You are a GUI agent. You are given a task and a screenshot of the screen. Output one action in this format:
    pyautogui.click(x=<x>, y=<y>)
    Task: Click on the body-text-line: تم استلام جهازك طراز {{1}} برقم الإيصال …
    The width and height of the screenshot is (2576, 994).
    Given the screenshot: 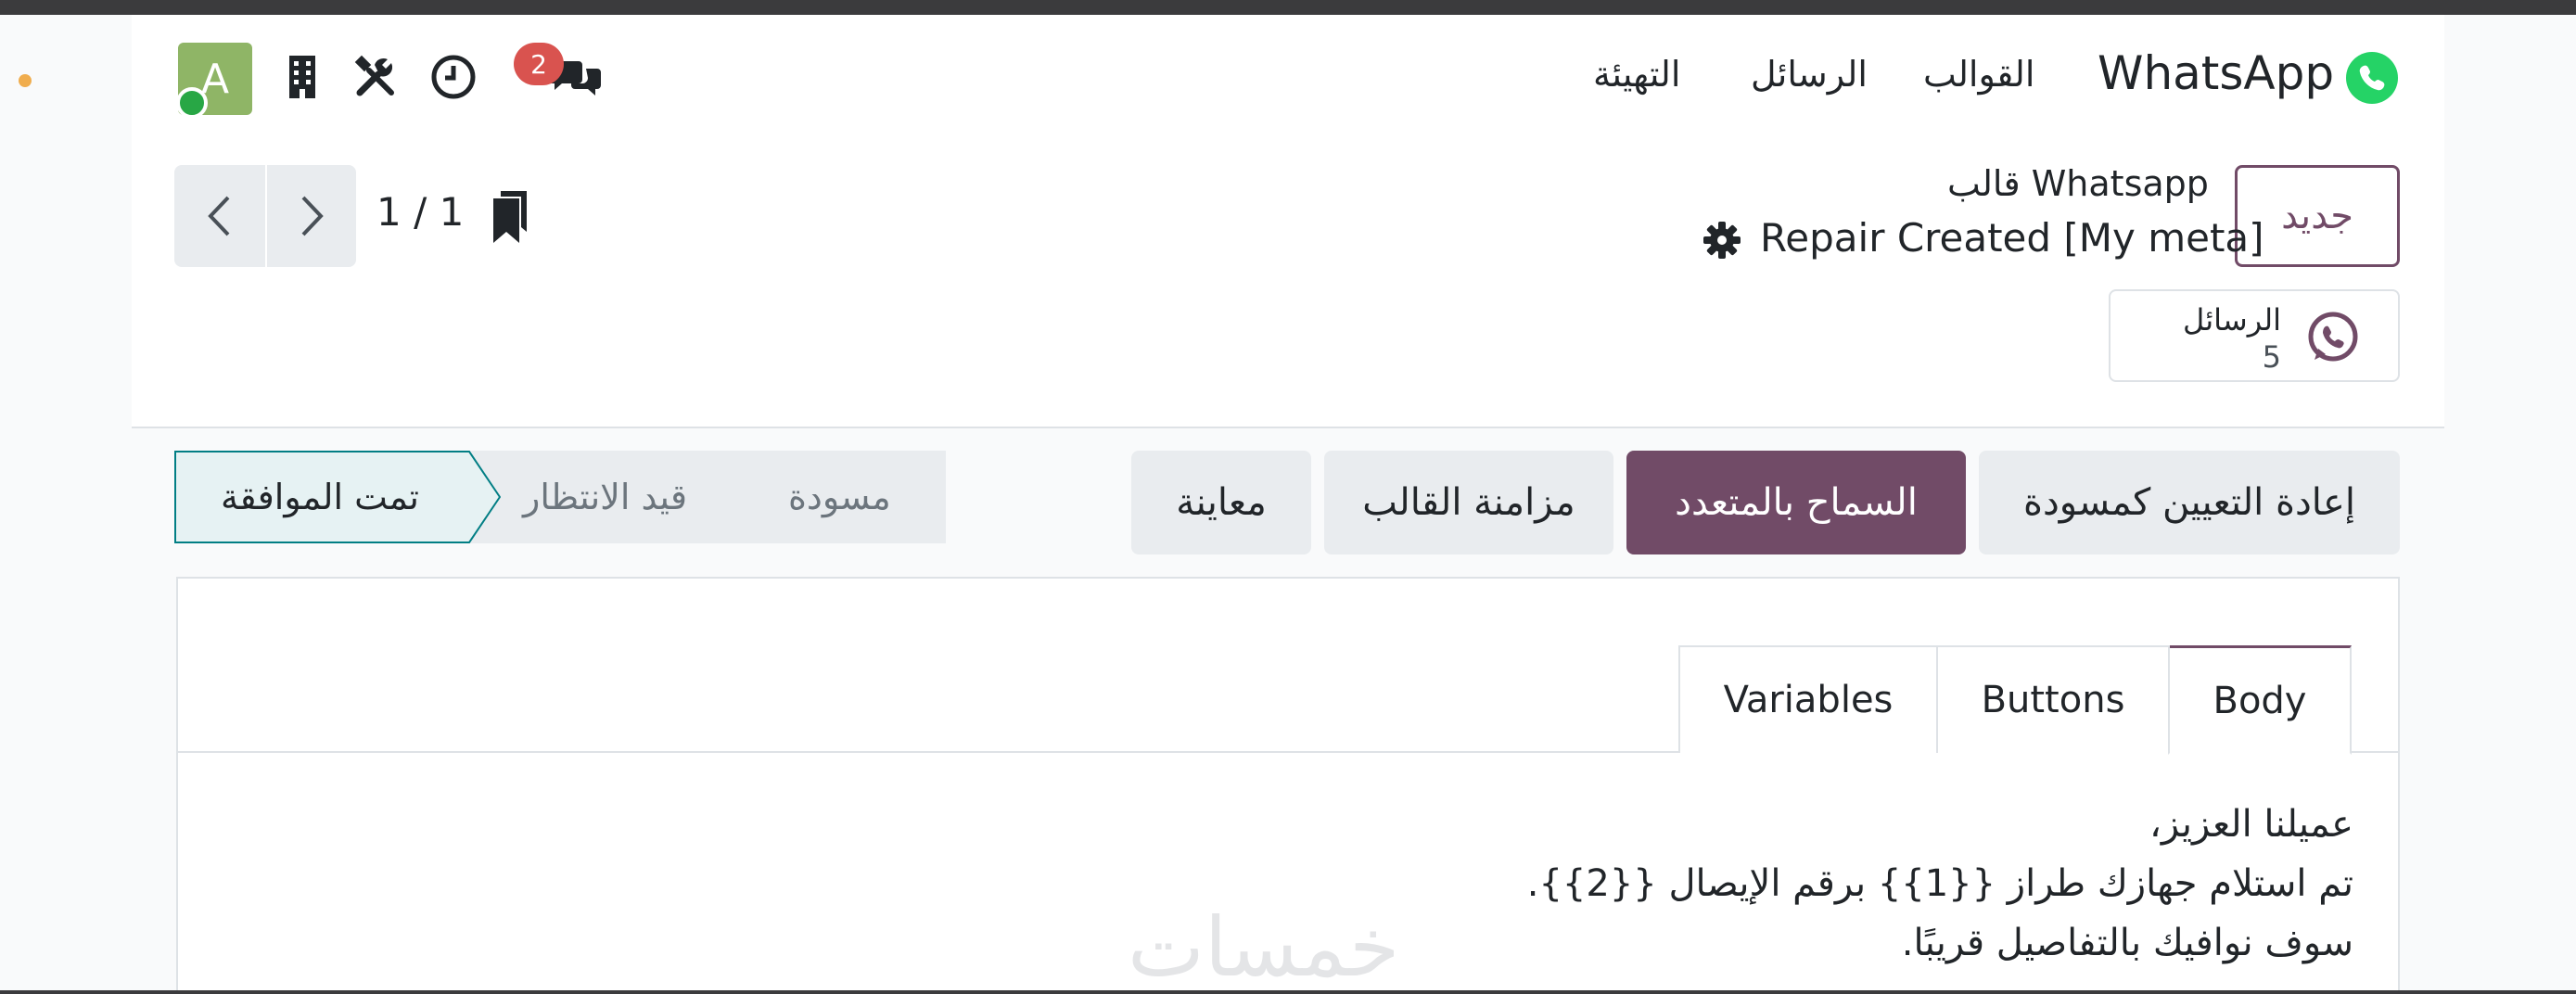 What is the action you would take?
    pyautogui.click(x=1940, y=883)
    